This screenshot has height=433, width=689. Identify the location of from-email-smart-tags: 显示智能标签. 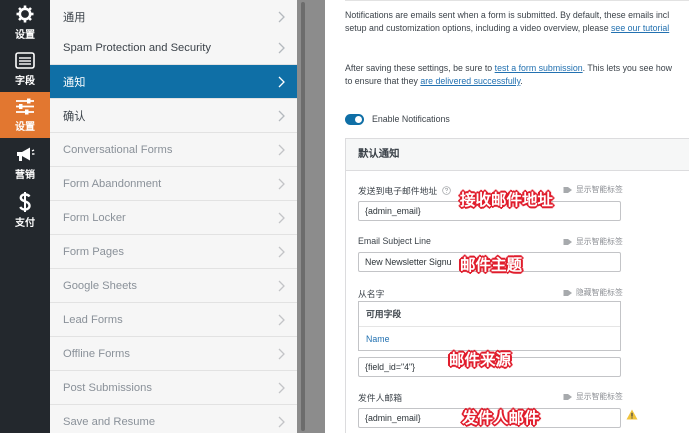
(593, 396).